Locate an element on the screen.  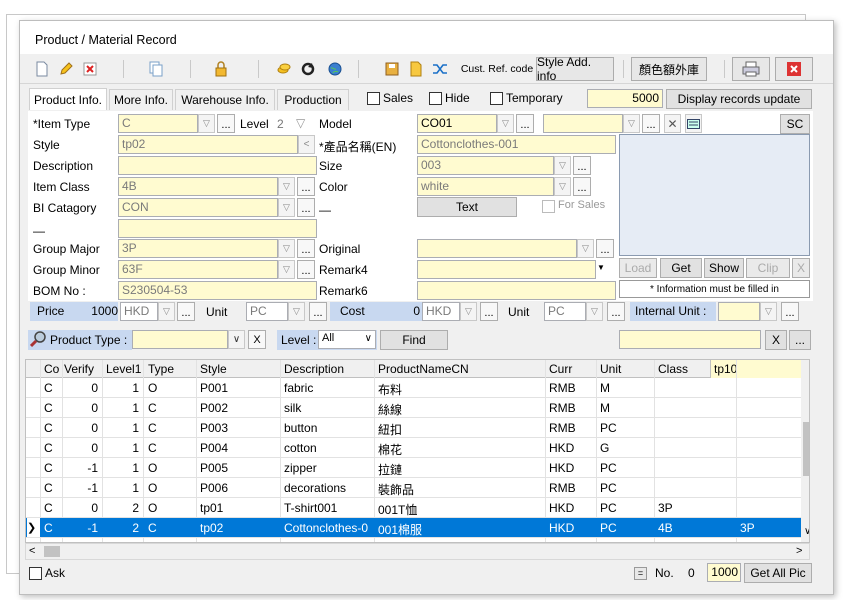
records-count-field: 5000 is located at coordinates (625, 98).